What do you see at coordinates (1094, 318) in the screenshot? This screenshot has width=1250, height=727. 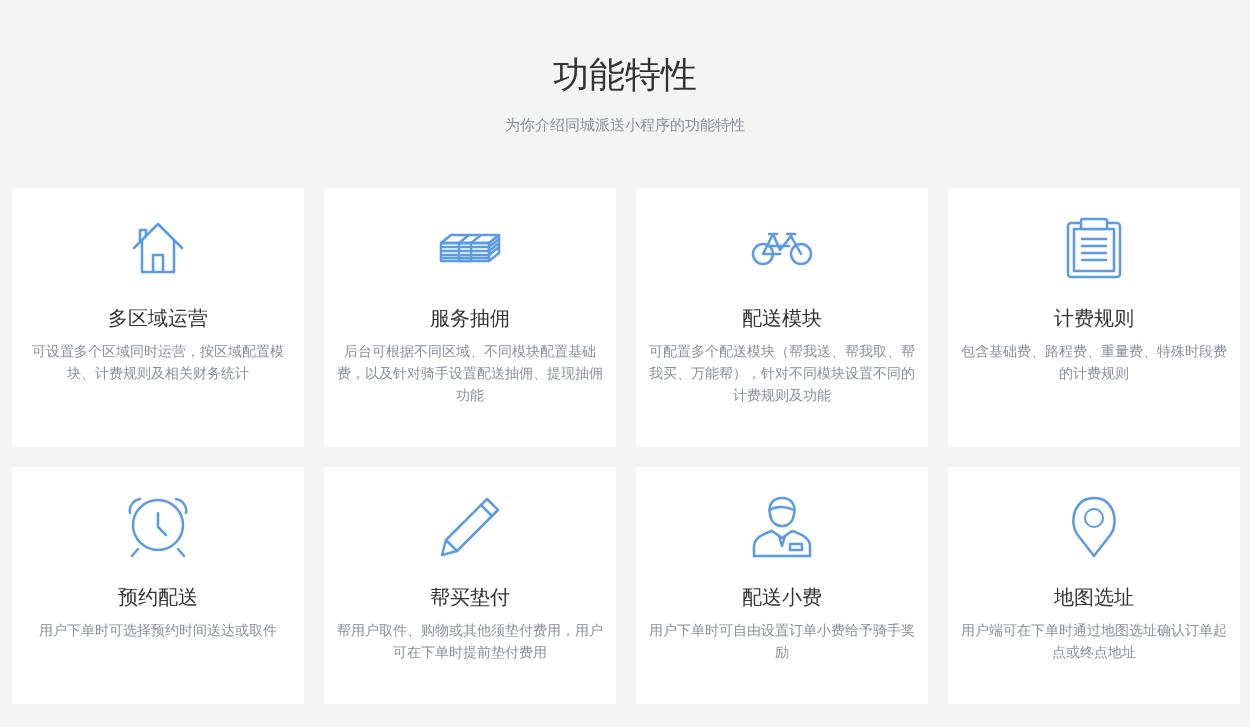 I see `feature-title: 计费规则` at bounding box center [1094, 318].